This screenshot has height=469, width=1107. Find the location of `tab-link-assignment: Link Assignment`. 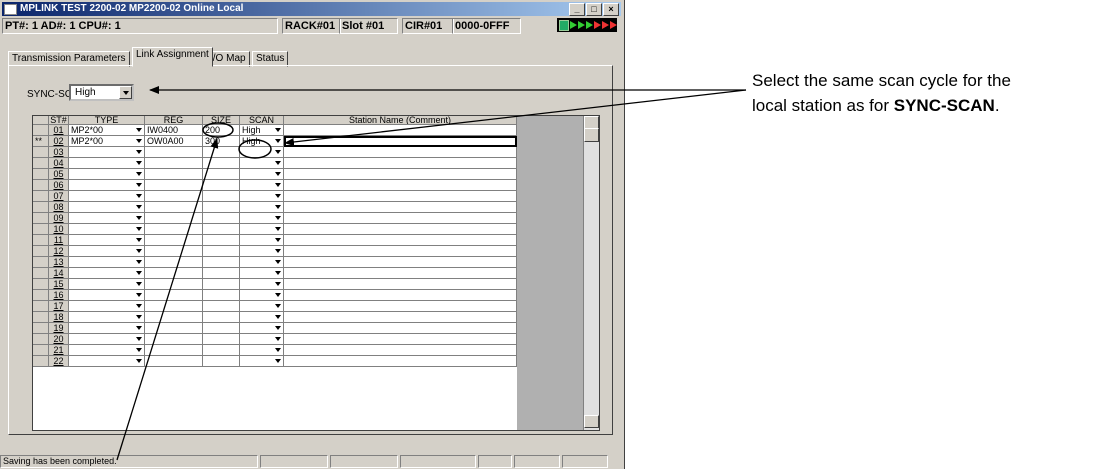

tab-link-assignment: Link Assignment is located at coordinates (172, 57).